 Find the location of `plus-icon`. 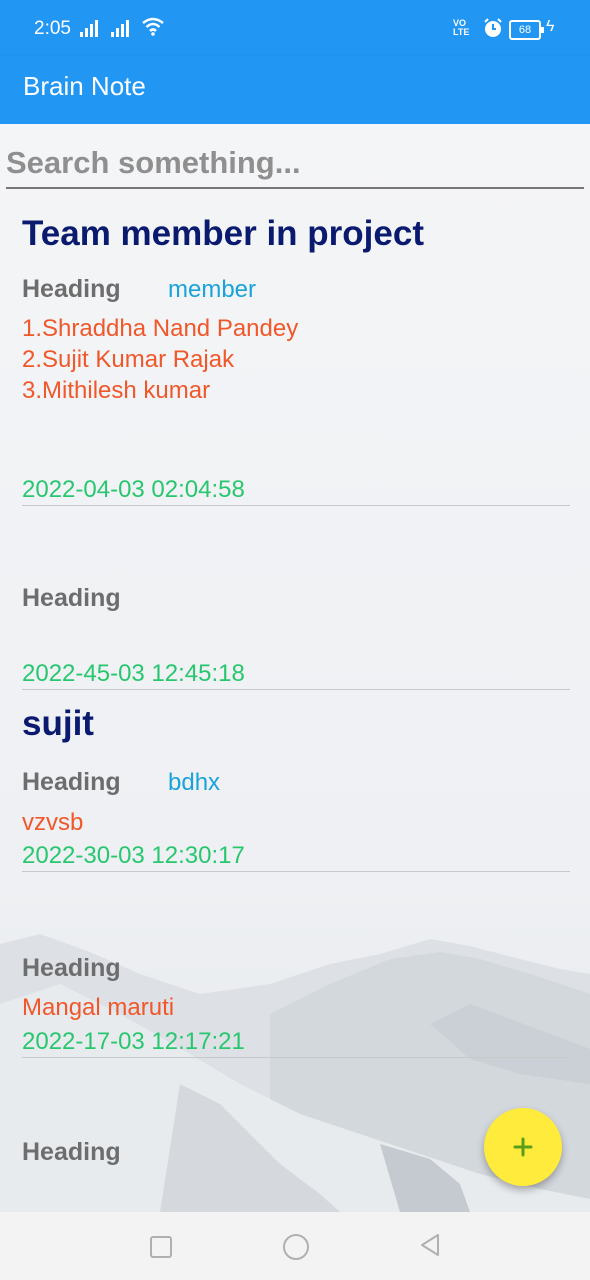

plus-icon is located at coordinates (523, 1147).